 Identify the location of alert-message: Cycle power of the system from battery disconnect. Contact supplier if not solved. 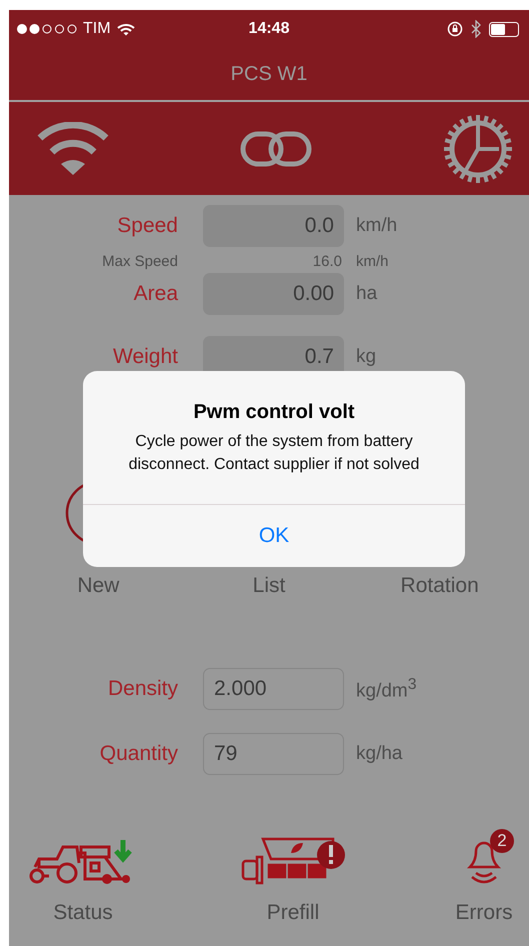
(274, 453).